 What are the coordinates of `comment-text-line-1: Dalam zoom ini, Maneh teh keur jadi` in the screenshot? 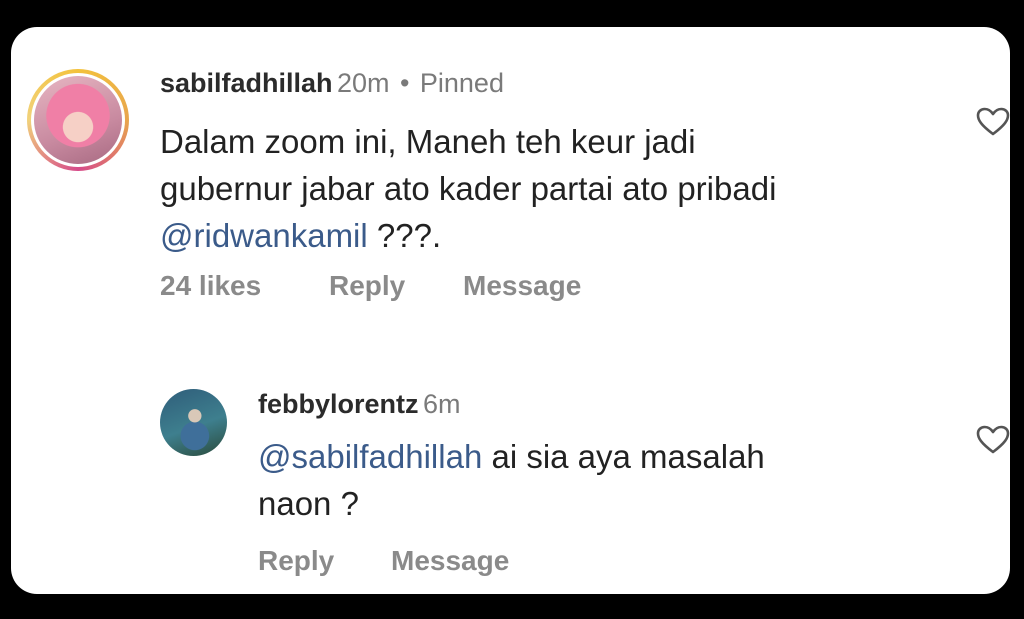 It's located at (428, 141).